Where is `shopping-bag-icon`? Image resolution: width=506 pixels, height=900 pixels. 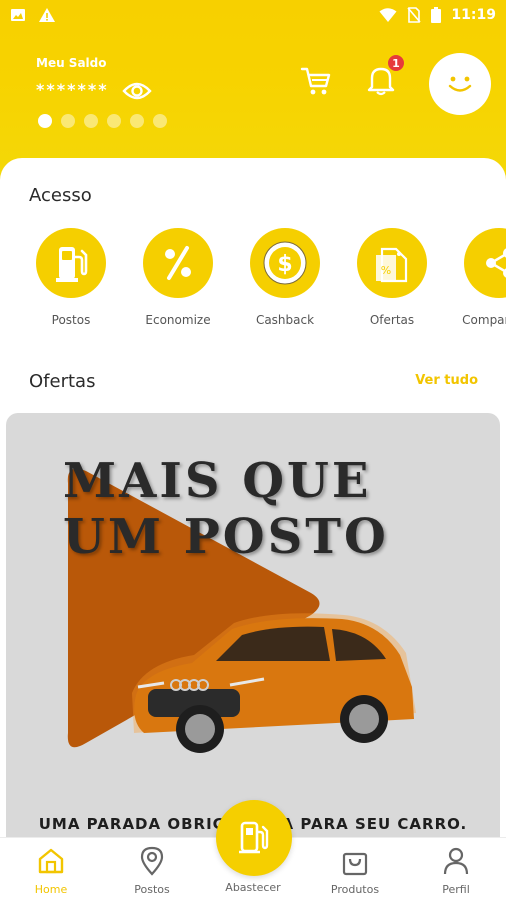 shopping-bag-icon is located at coordinates (355, 864).